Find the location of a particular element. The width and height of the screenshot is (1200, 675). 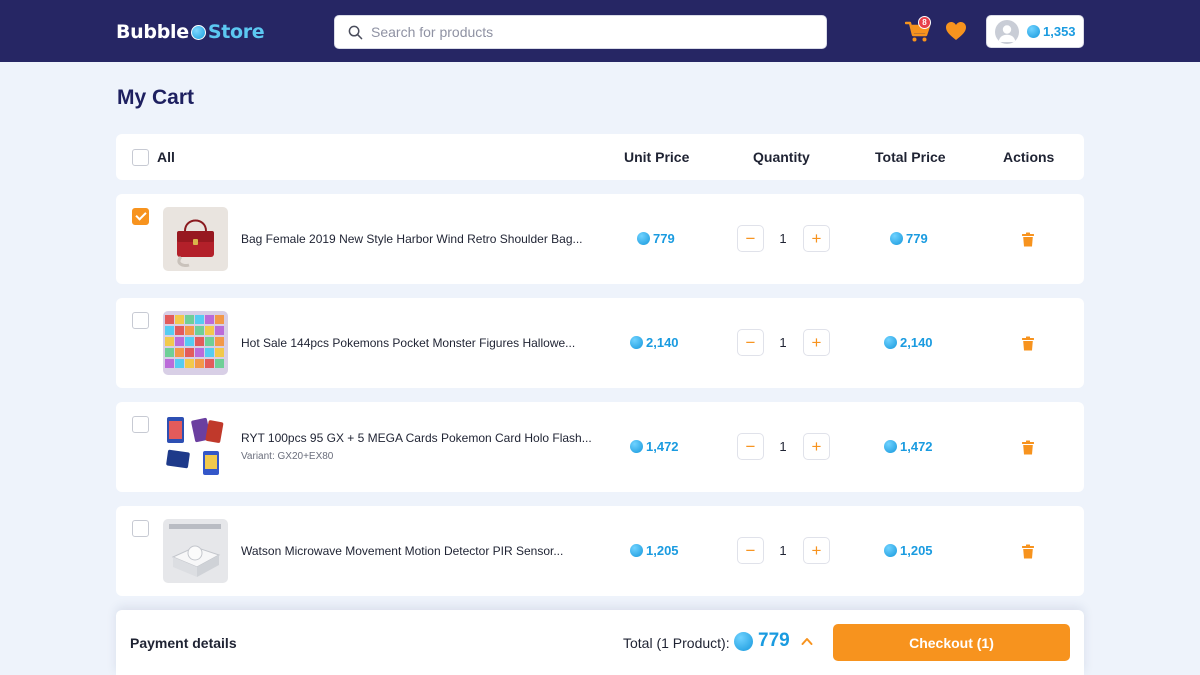

unit-price-value: 1,205 is located at coordinates (662, 550).